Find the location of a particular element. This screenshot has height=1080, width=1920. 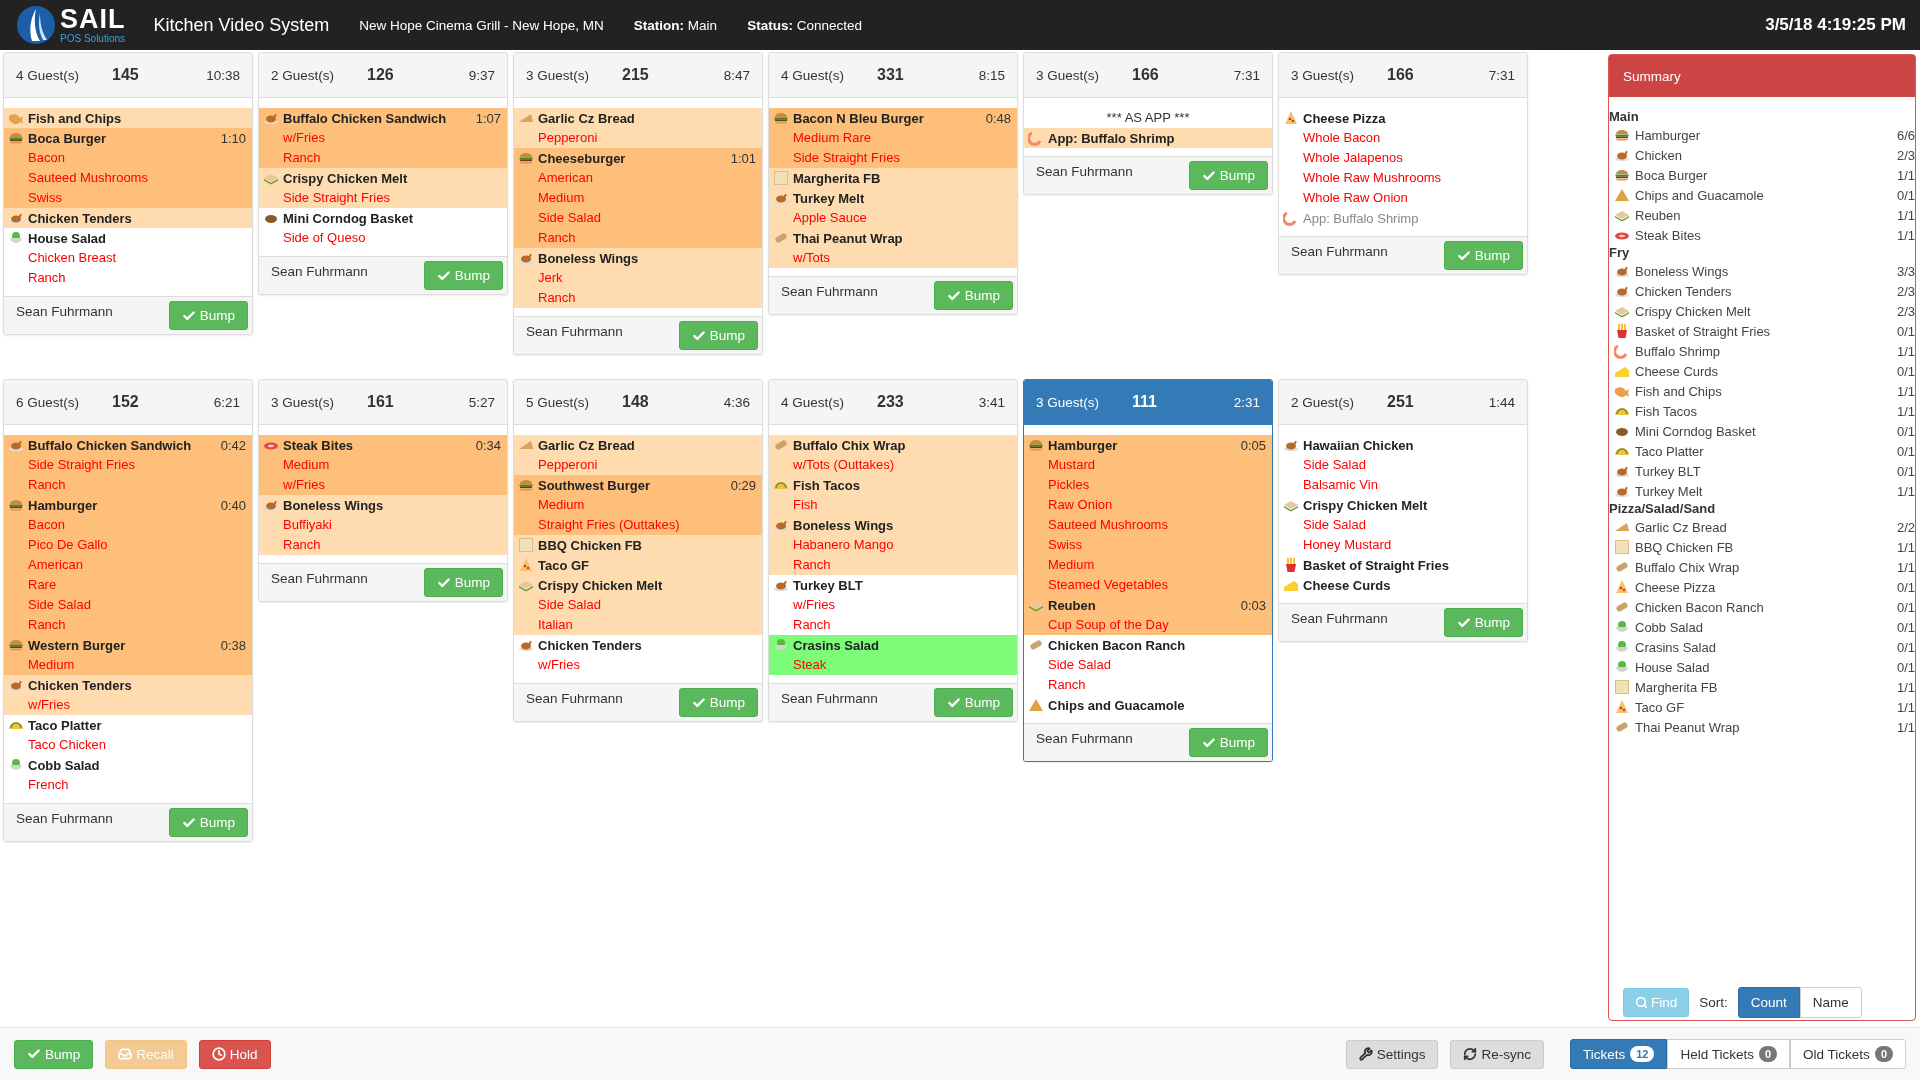

item-modifier: Bacon is located at coordinates (46, 525).